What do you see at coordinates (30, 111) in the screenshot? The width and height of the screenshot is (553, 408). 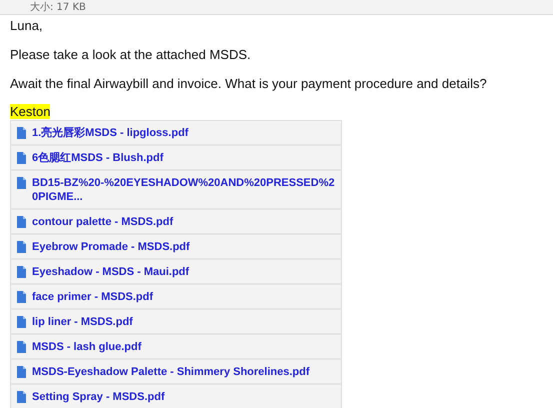 I see `signature-text: Keston` at bounding box center [30, 111].